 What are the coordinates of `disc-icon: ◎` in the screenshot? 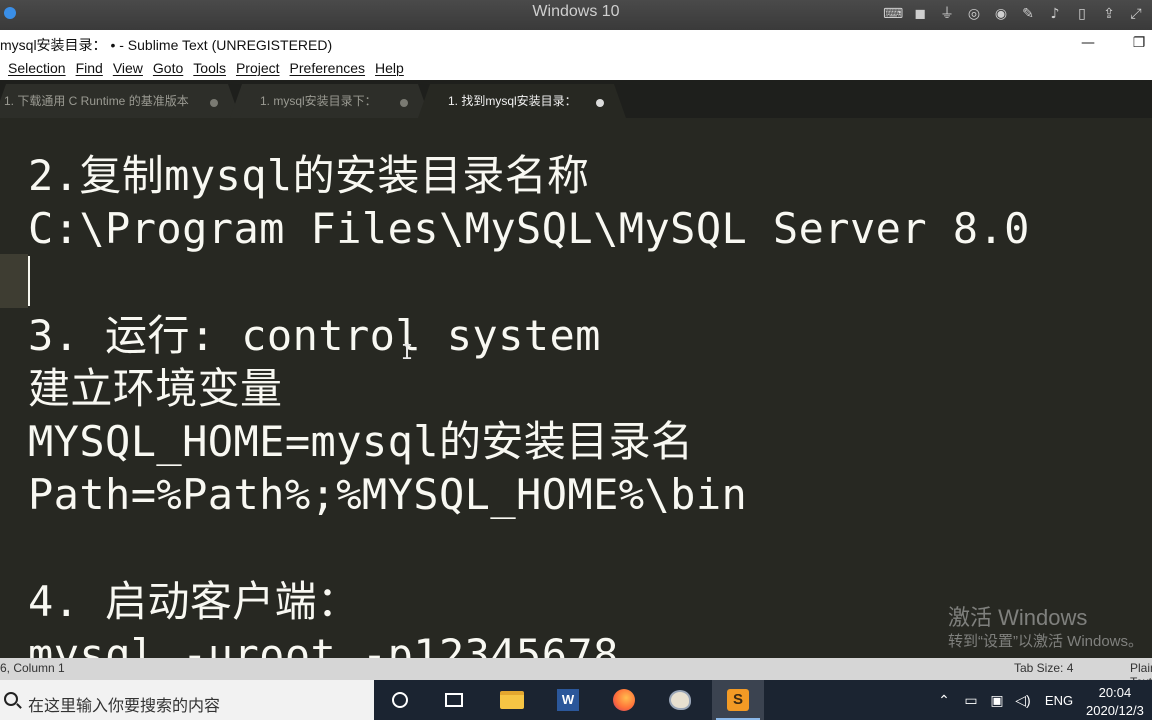 It's located at (974, 14).